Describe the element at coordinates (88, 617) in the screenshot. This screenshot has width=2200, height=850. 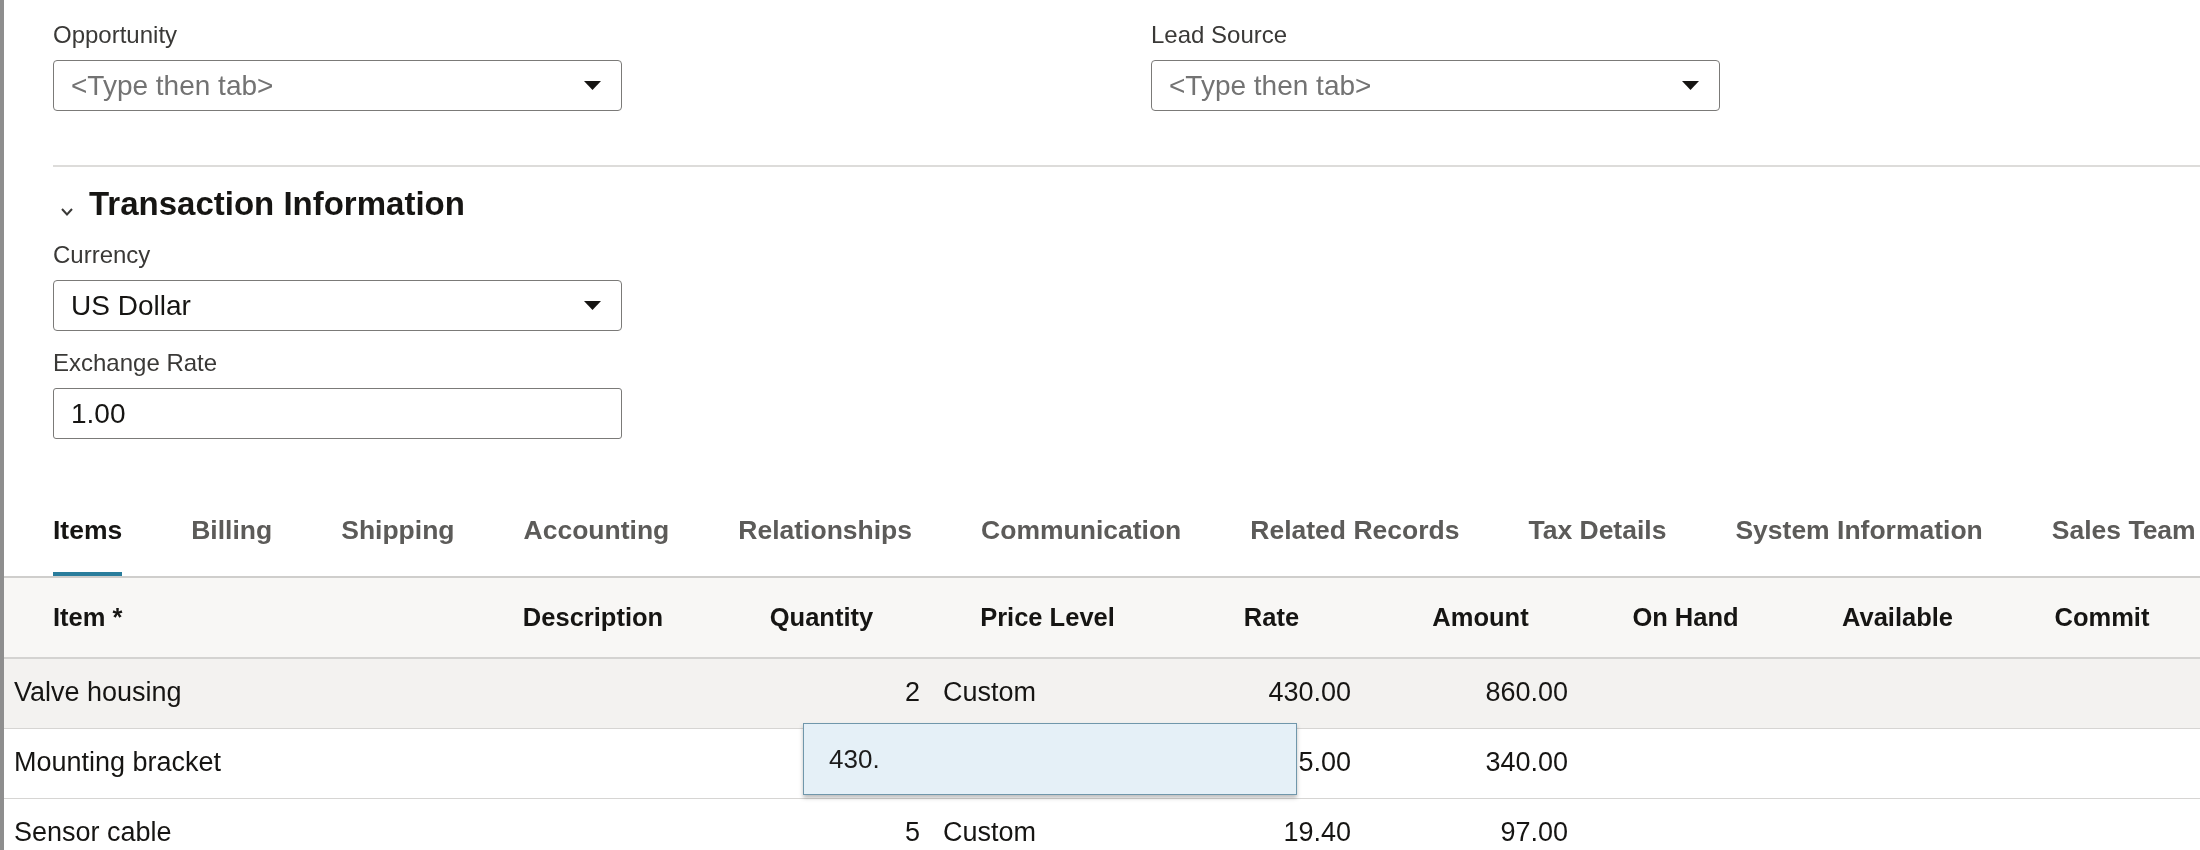
I see `column-header: Item *` at that location.